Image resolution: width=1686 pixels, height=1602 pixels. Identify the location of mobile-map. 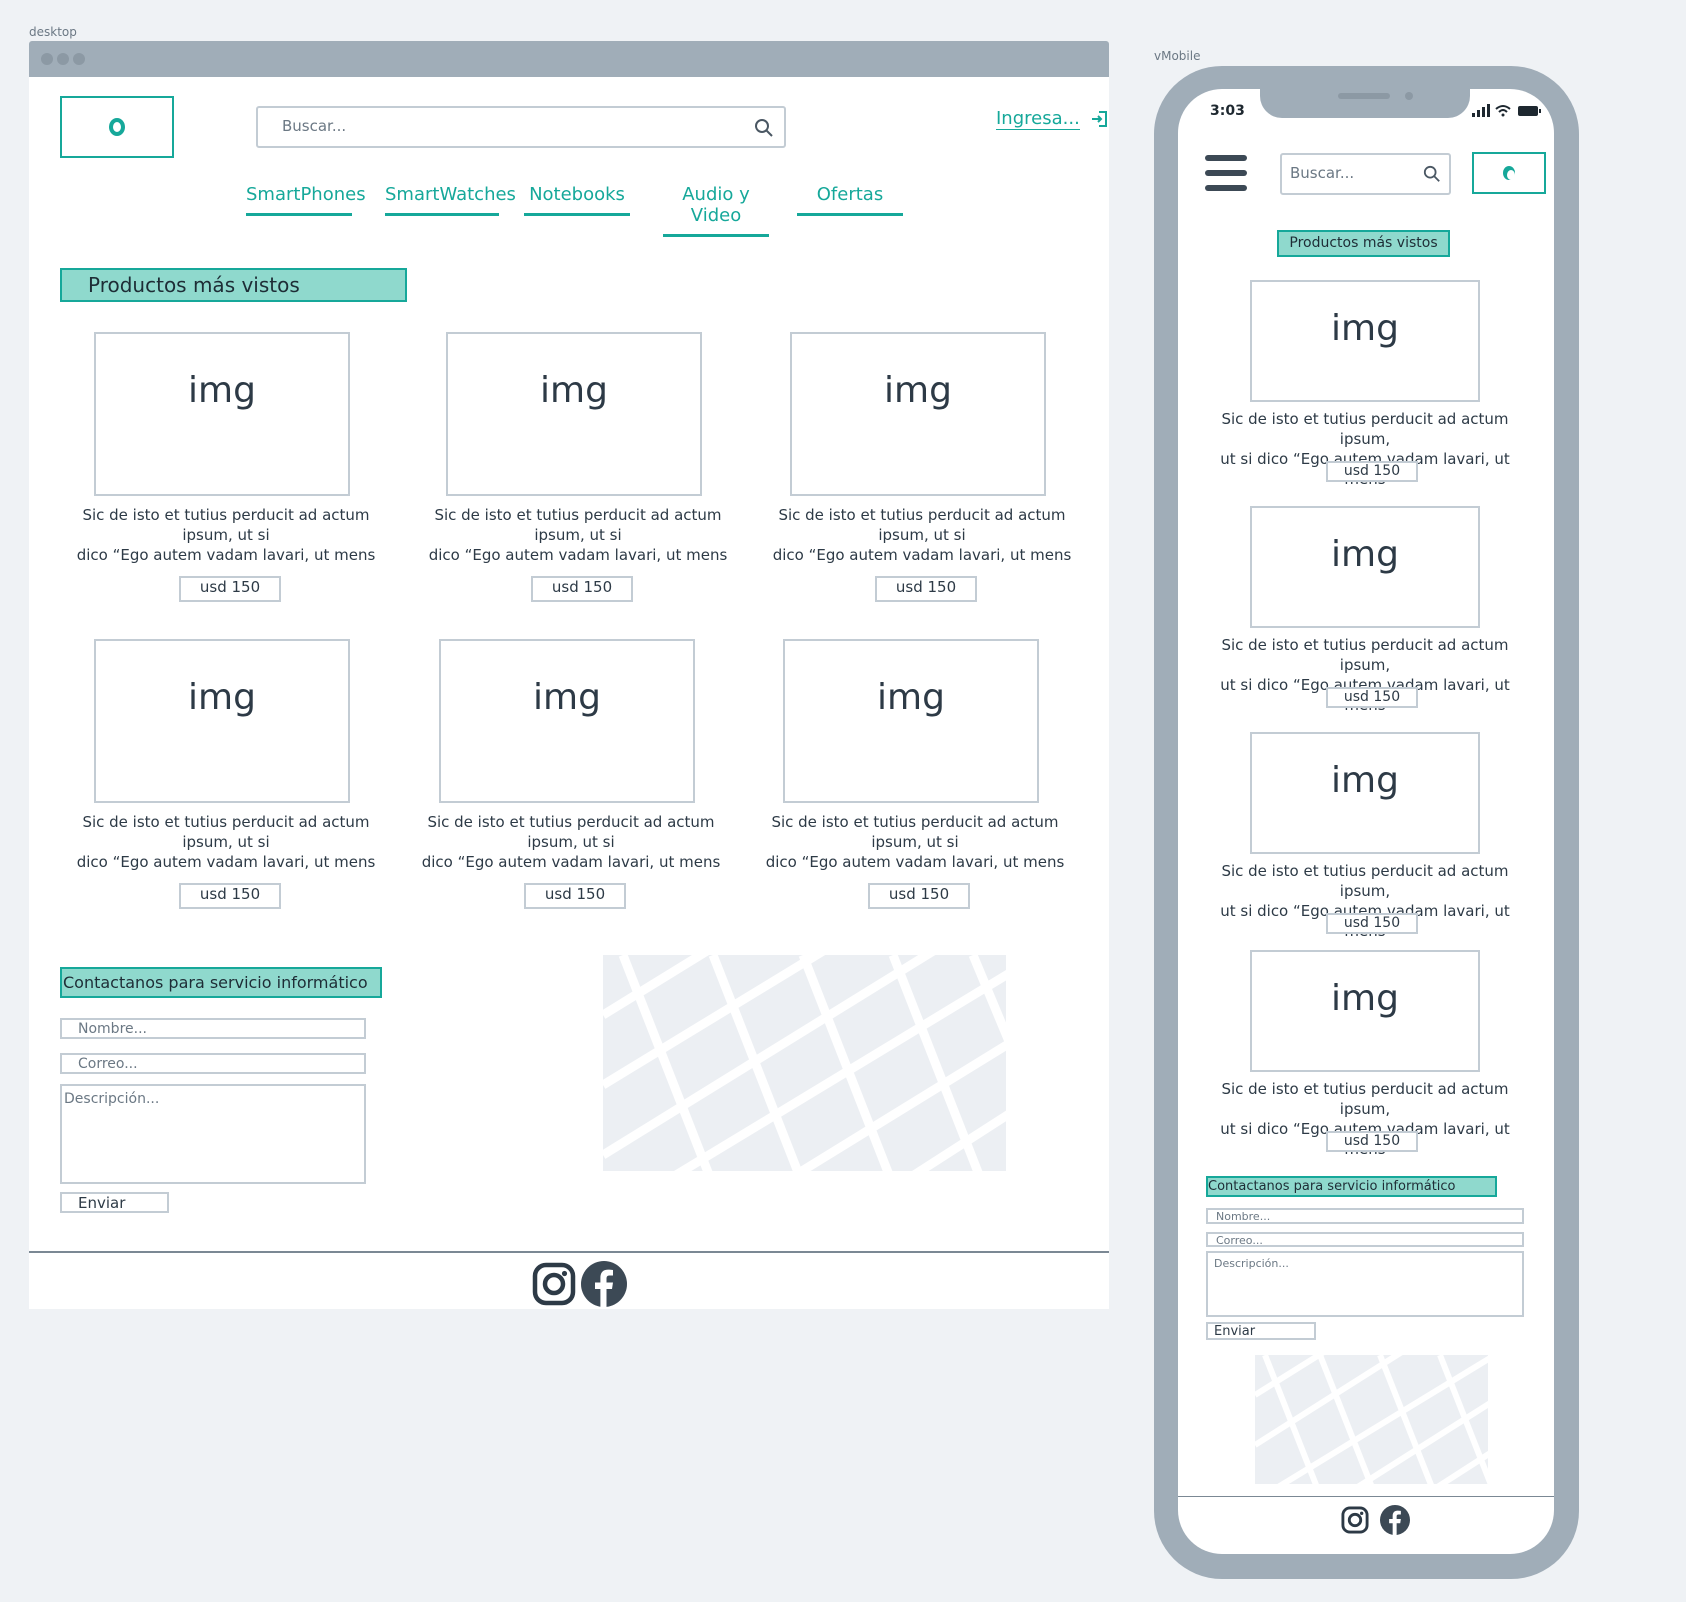
(1371, 1419).